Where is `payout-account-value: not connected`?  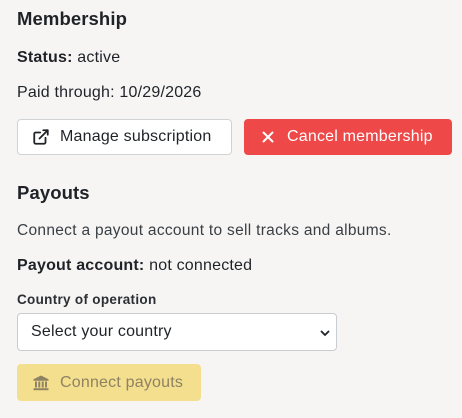
payout-account-value: not connected is located at coordinates (201, 265).